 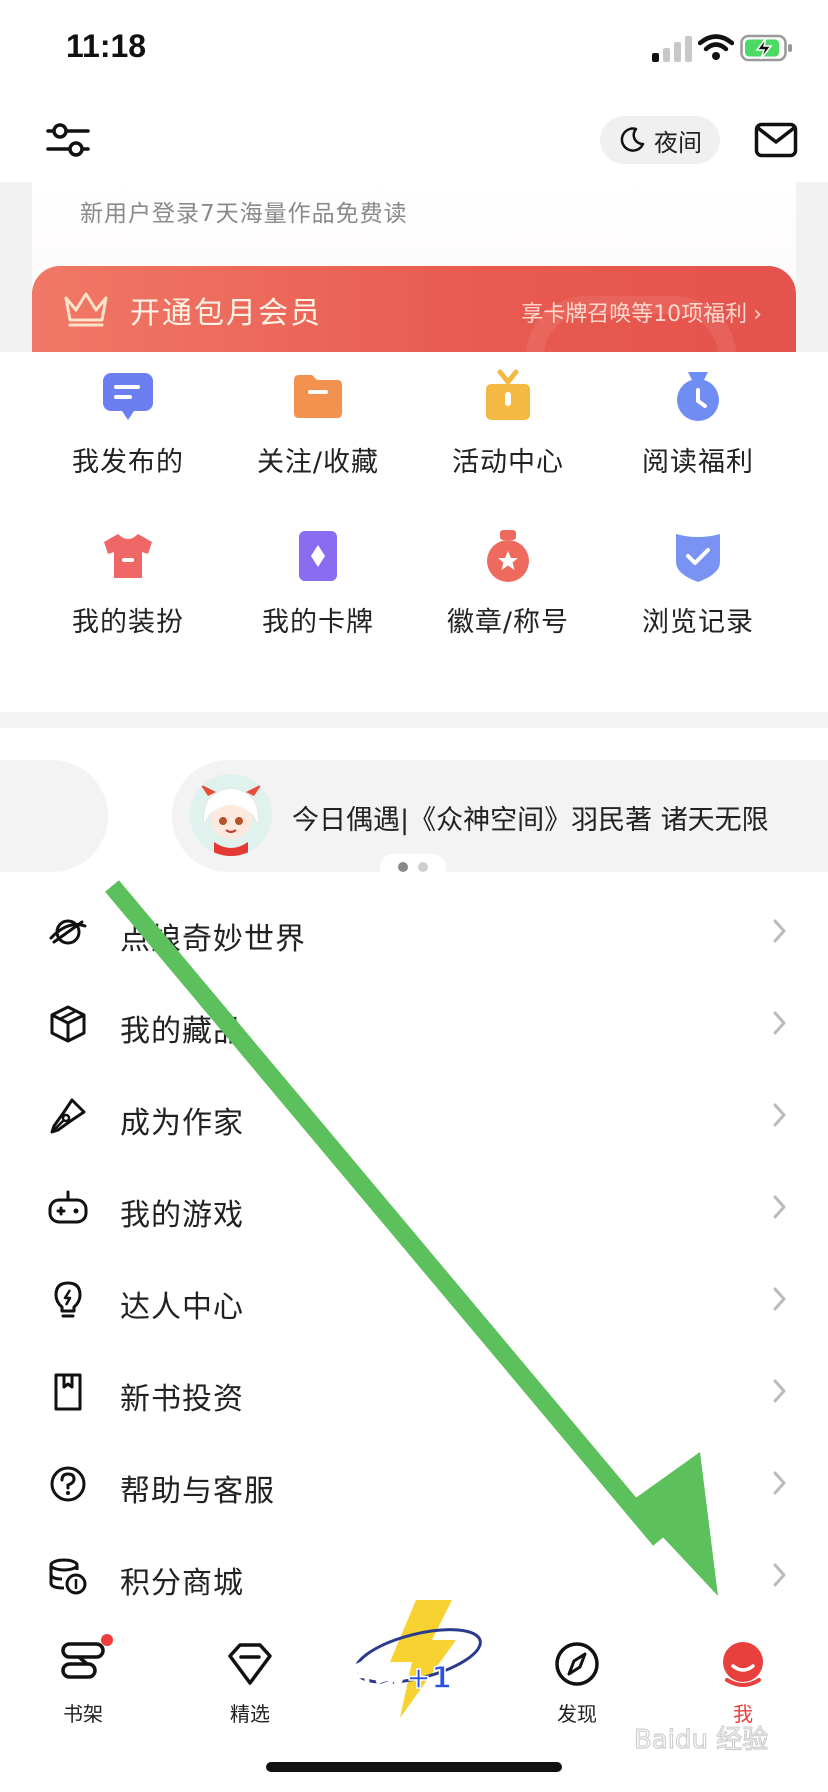 What do you see at coordinates (776, 140) in the screenshot?
I see `mail-icon` at bounding box center [776, 140].